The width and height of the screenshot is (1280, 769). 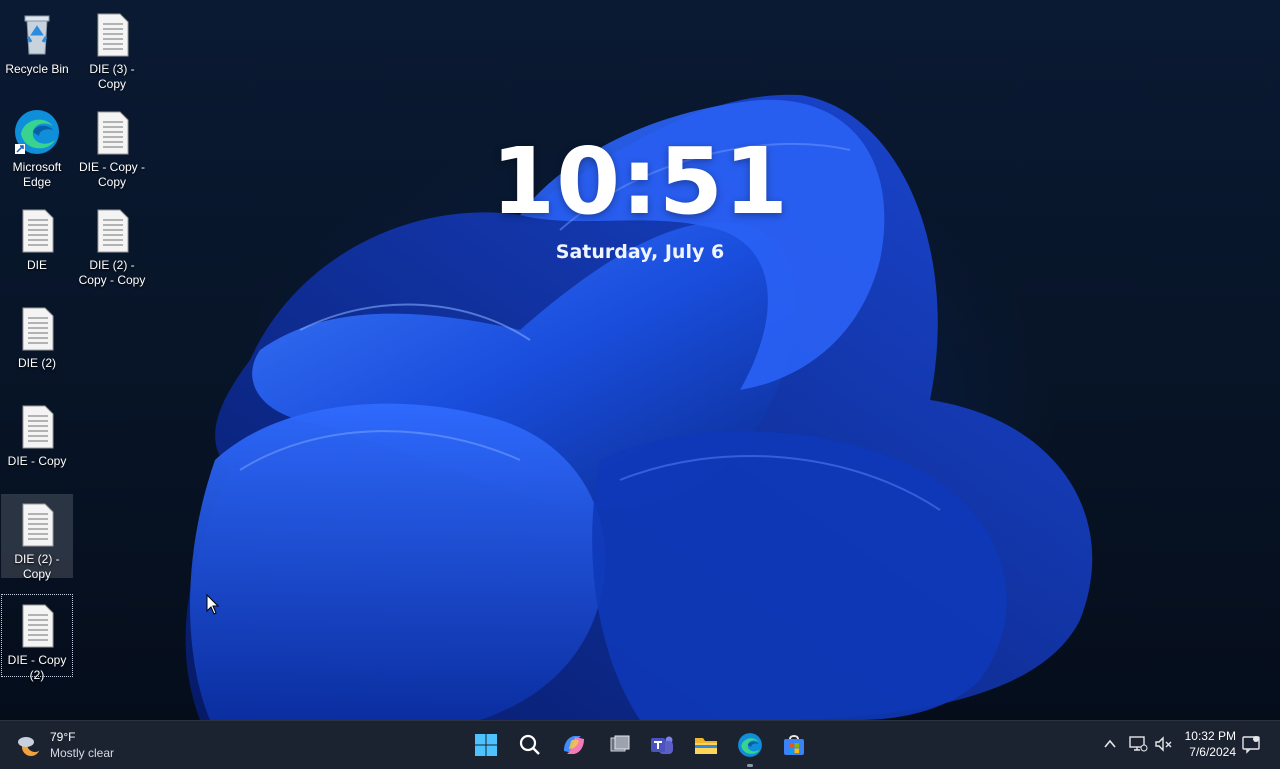 What do you see at coordinates (213, 604) in the screenshot?
I see `mouse-cursor-icon` at bounding box center [213, 604].